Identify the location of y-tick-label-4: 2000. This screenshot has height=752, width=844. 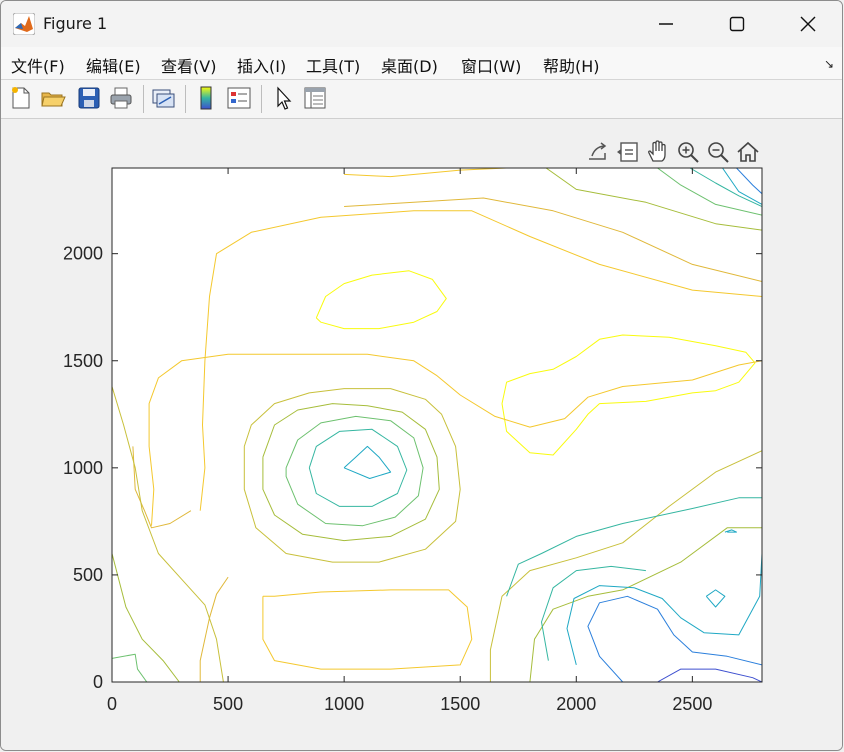
(83, 254).